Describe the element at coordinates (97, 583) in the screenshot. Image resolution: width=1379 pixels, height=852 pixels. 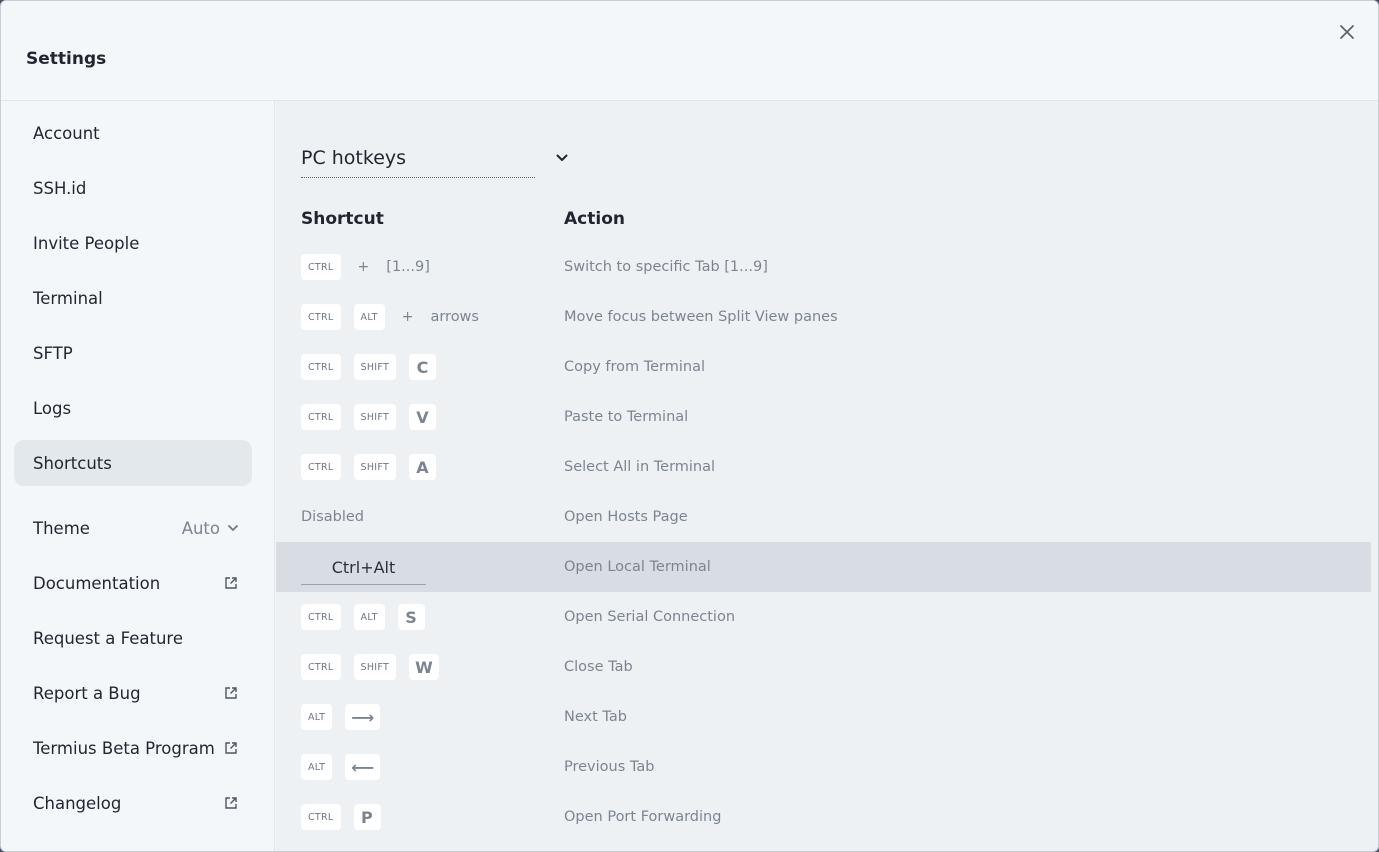
I see `sidebar-item-label: Documentation` at that location.